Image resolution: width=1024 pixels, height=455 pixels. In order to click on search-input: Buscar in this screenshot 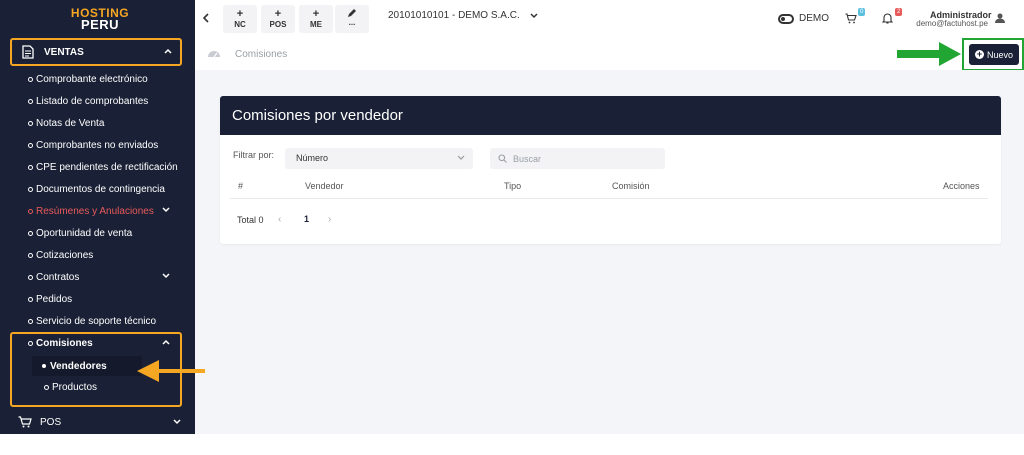, I will do `click(577, 158)`.